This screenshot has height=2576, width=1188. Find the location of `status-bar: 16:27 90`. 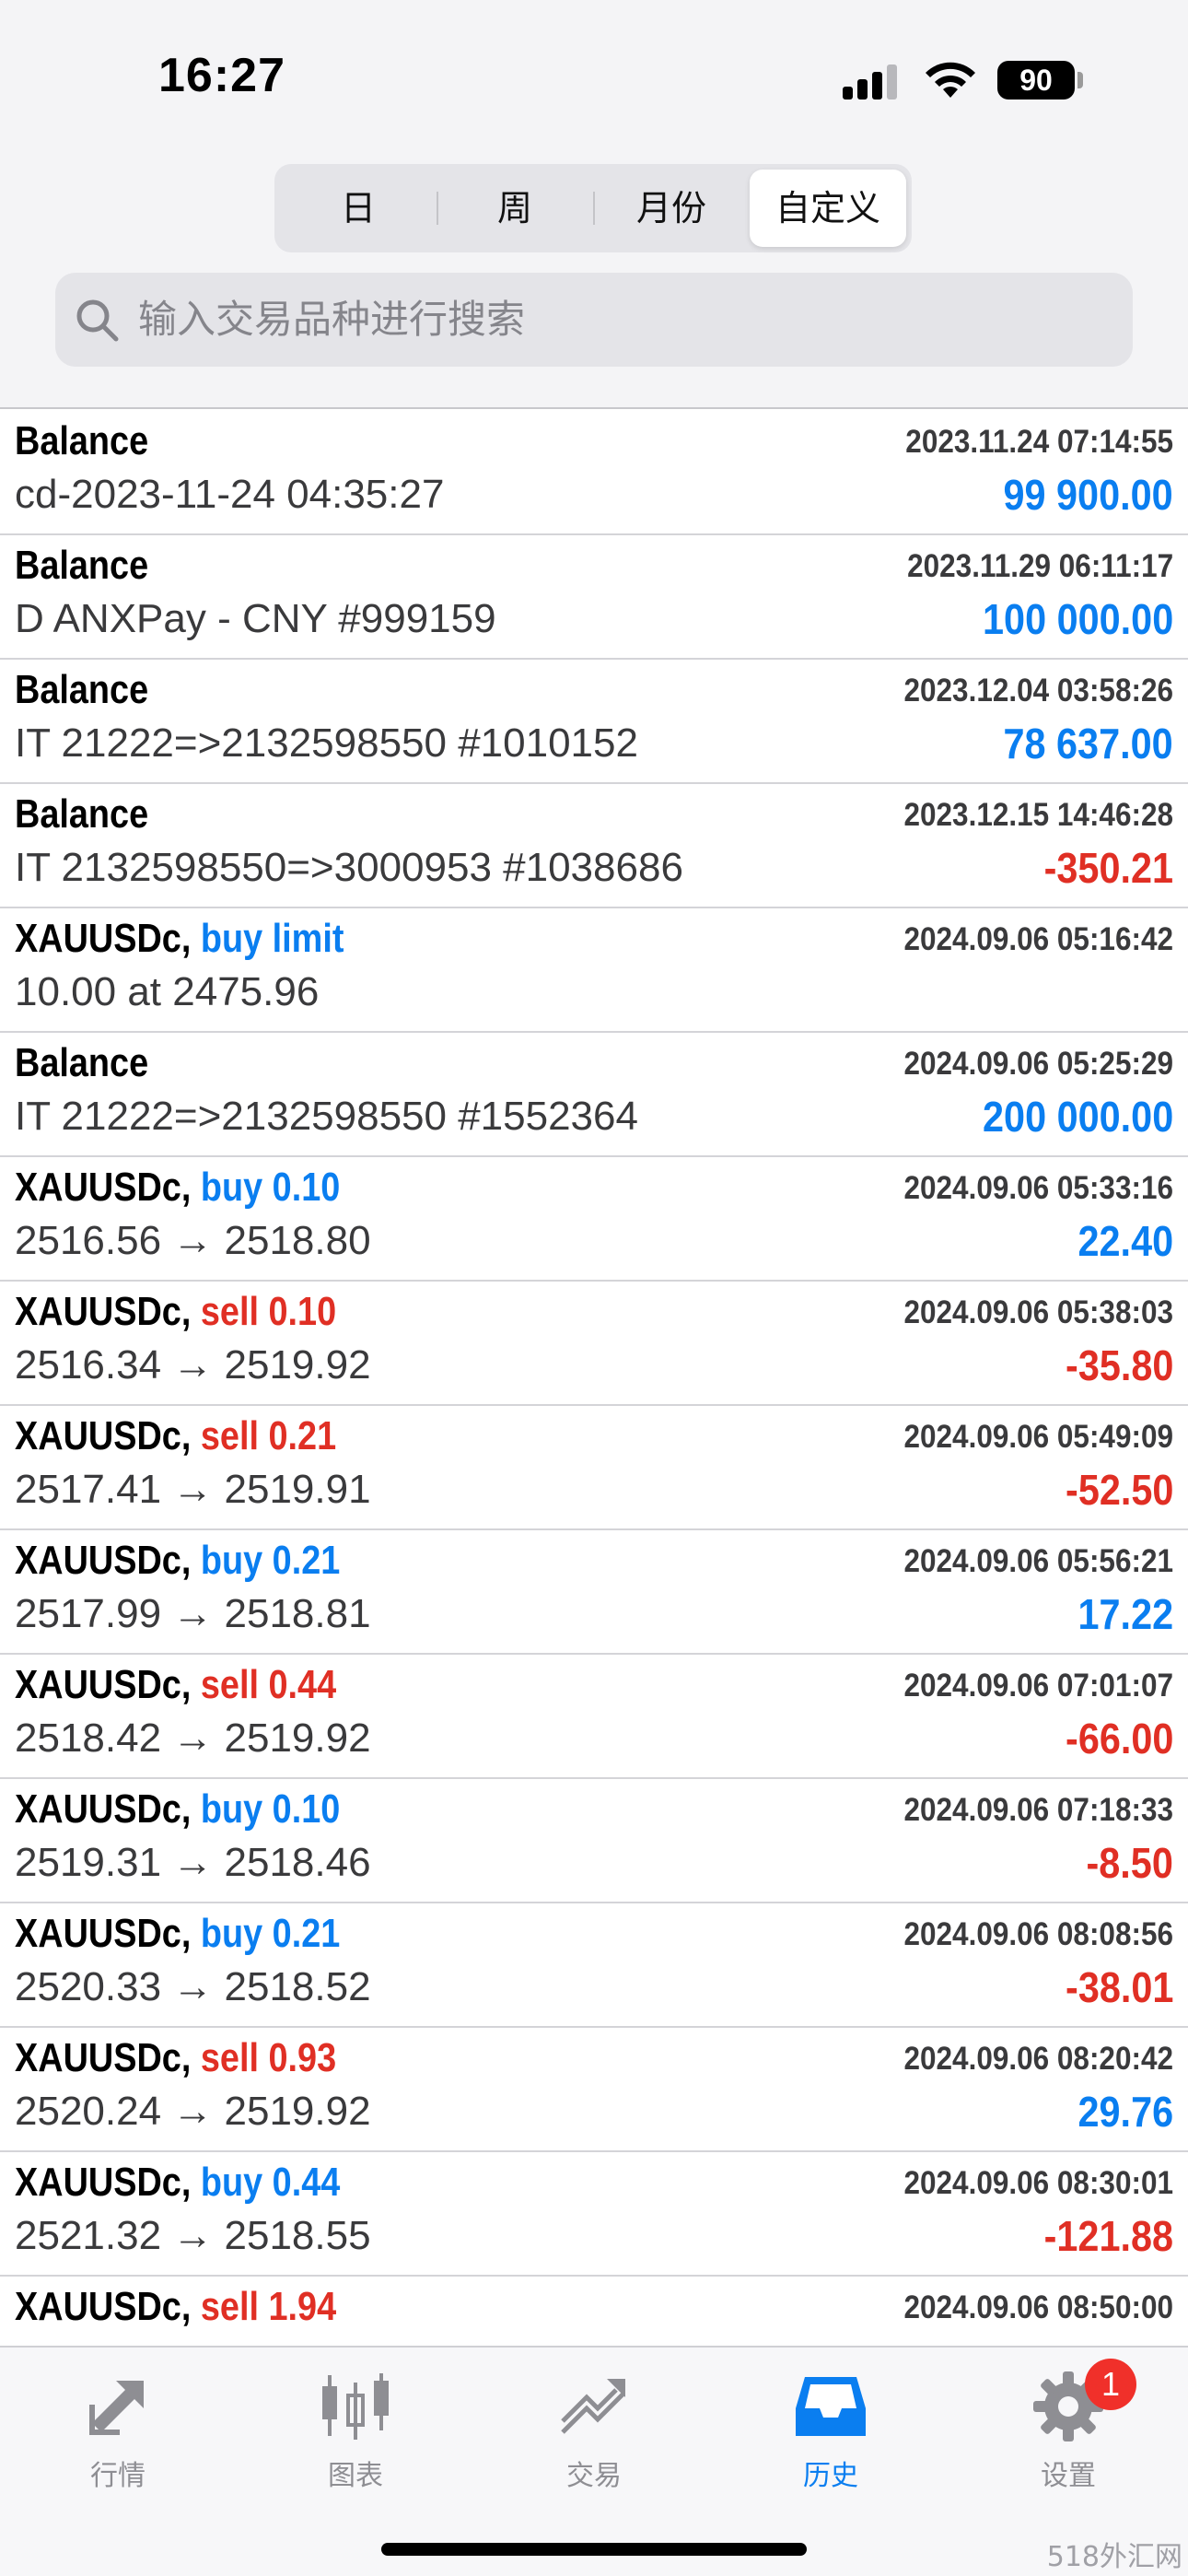

status-bar: 16:27 90 is located at coordinates (594, 73).